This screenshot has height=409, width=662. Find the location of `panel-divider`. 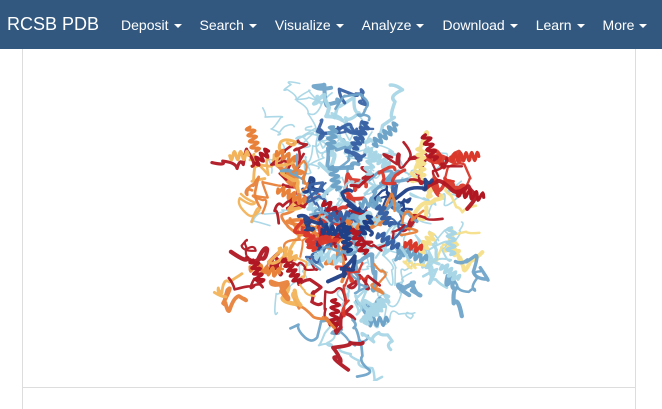

panel-divider is located at coordinates (329, 387).